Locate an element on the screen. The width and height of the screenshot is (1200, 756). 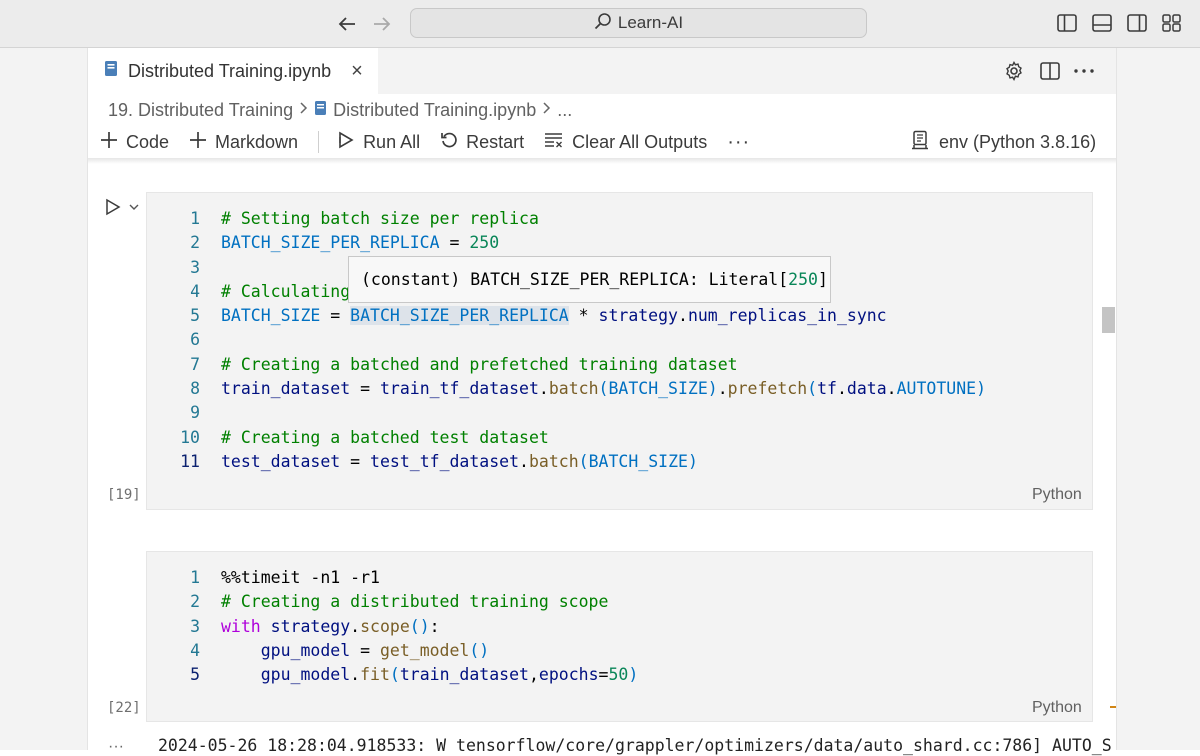
more-icon is located at coordinates (1084, 71).